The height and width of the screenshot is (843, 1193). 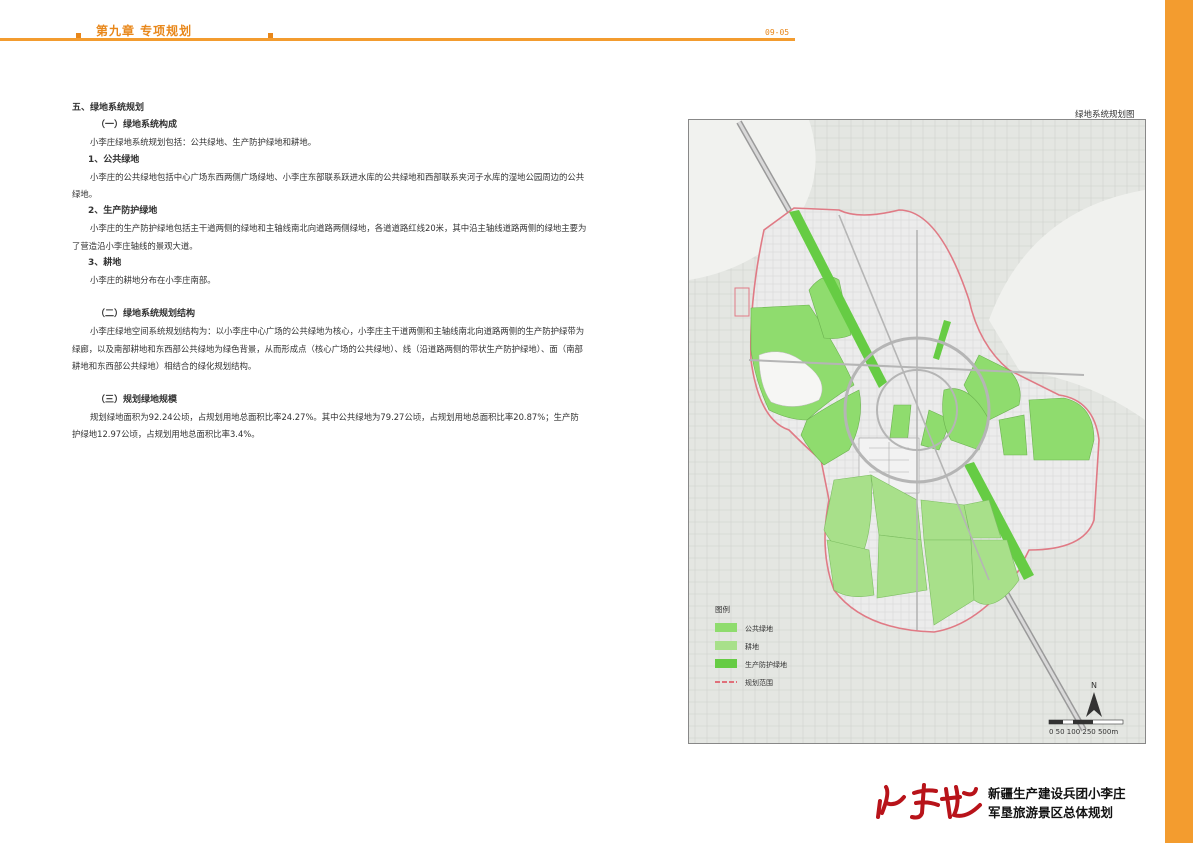 What do you see at coordinates (397, 39) in the screenshot?
I see `header-rule` at bounding box center [397, 39].